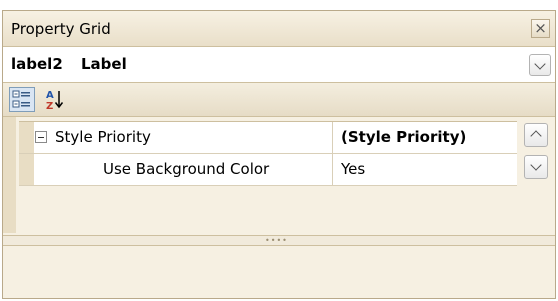 The height and width of the screenshot is (301, 558). Describe the element at coordinates (279, 65) in the screenshot. I see `object-selector: label2 Label` at that location.